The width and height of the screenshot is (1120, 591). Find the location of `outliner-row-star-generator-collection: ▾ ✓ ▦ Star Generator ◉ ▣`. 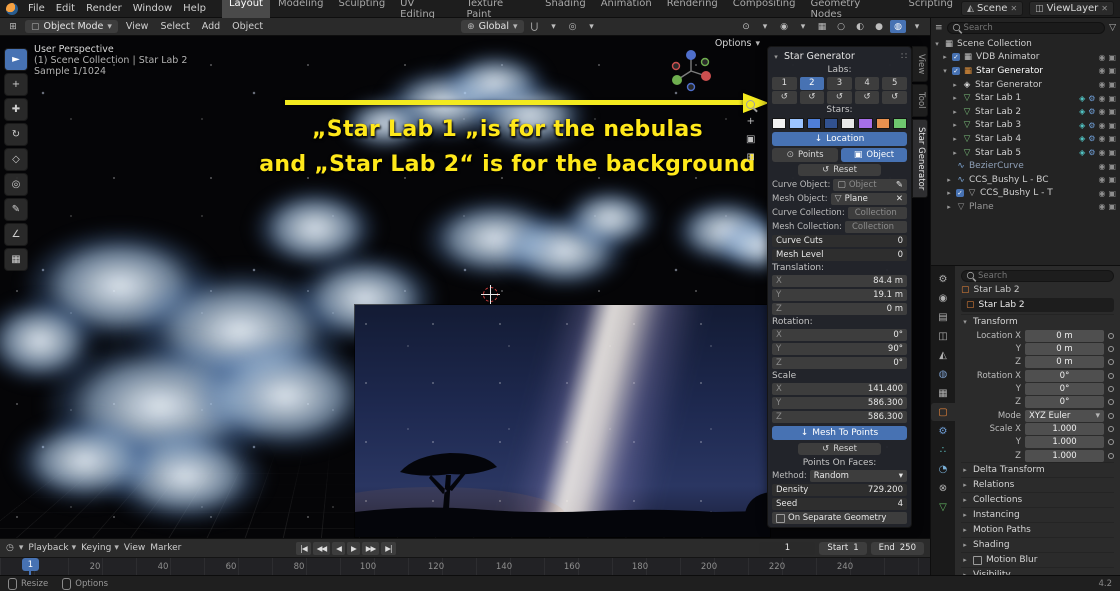

outliner-row-star-generator-collection: ▾ ✓ ▦ Star Generator ◉ ▣ is located at coordinates (1025, 71).